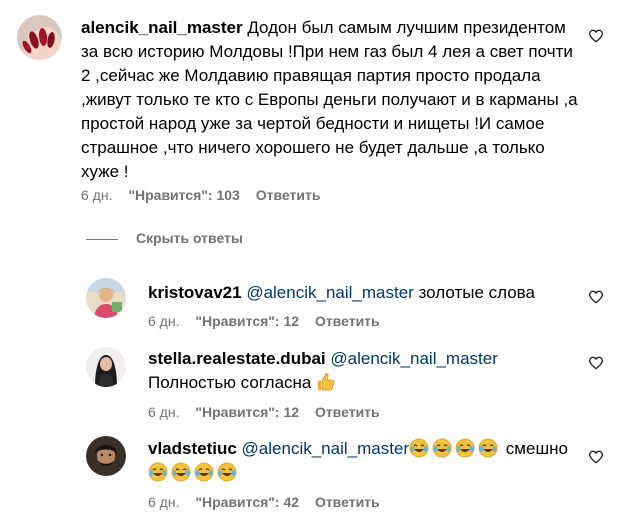  I want to click on comment-text: Полностью согласна, so click(230, 382).